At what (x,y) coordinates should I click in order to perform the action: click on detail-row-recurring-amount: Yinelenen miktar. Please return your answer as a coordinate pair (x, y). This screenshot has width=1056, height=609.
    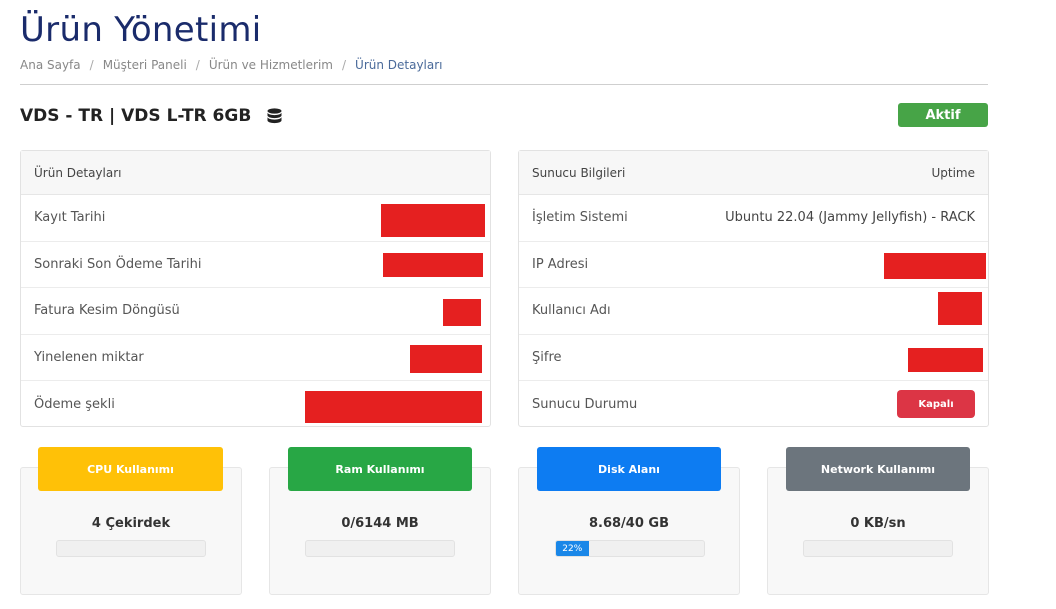
    Looking at the image, I should click on (255, 358).